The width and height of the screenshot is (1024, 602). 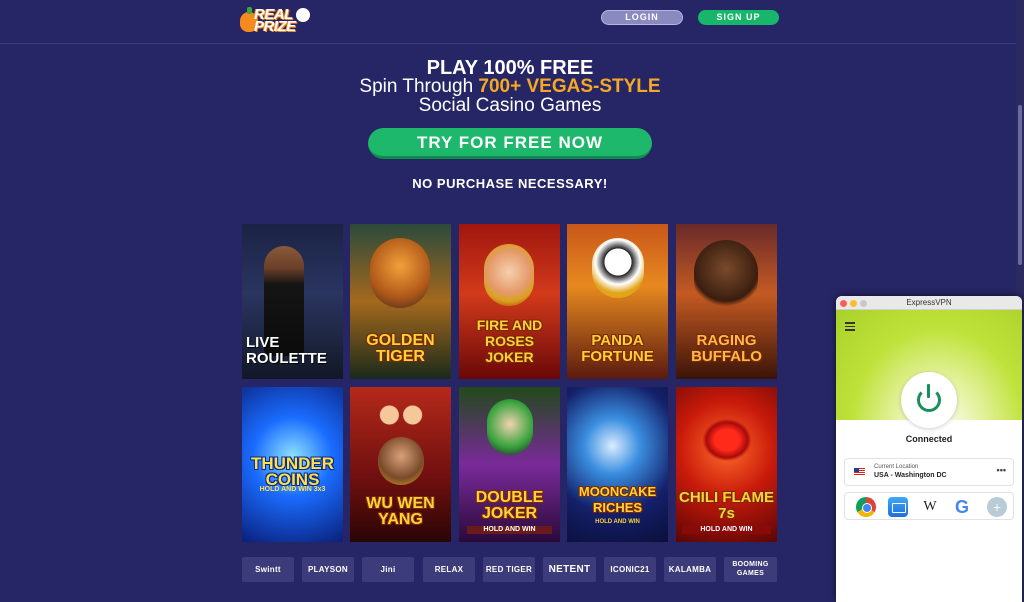 I want to click on game-title: LIVE ROULETTE, so click(x=286, y=350).